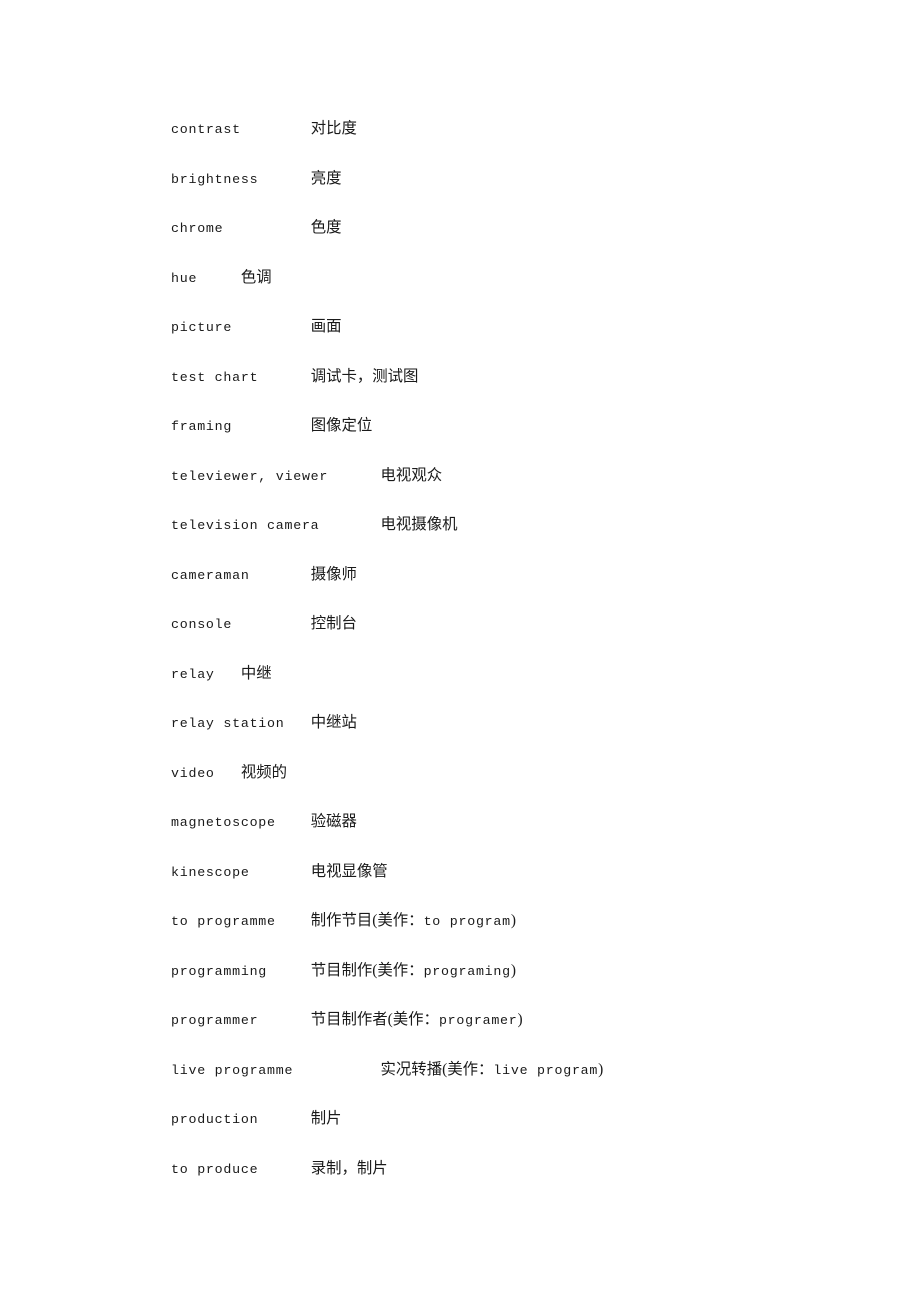 This screenshot has width=920, height=1302. What do you see at coordinates (326, 326) in the screenshot?
I see `glossary-translation: 画面` at bounding box center [326, 326].